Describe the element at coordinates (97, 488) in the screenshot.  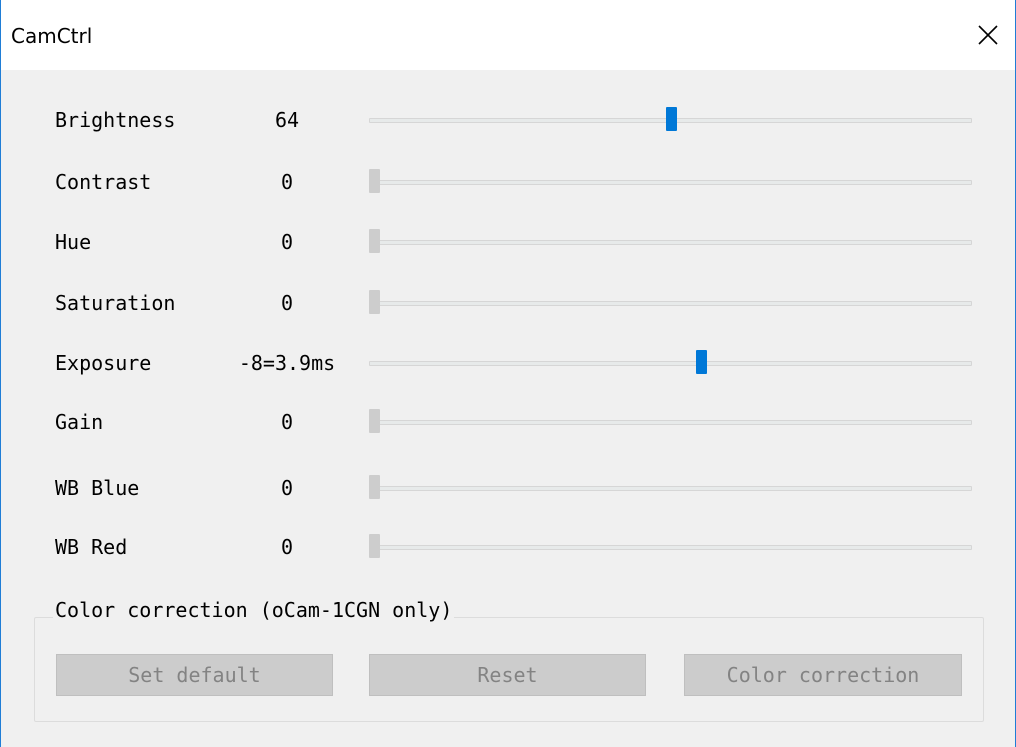
I see `wb-blue-label: WB Blue` at that location.